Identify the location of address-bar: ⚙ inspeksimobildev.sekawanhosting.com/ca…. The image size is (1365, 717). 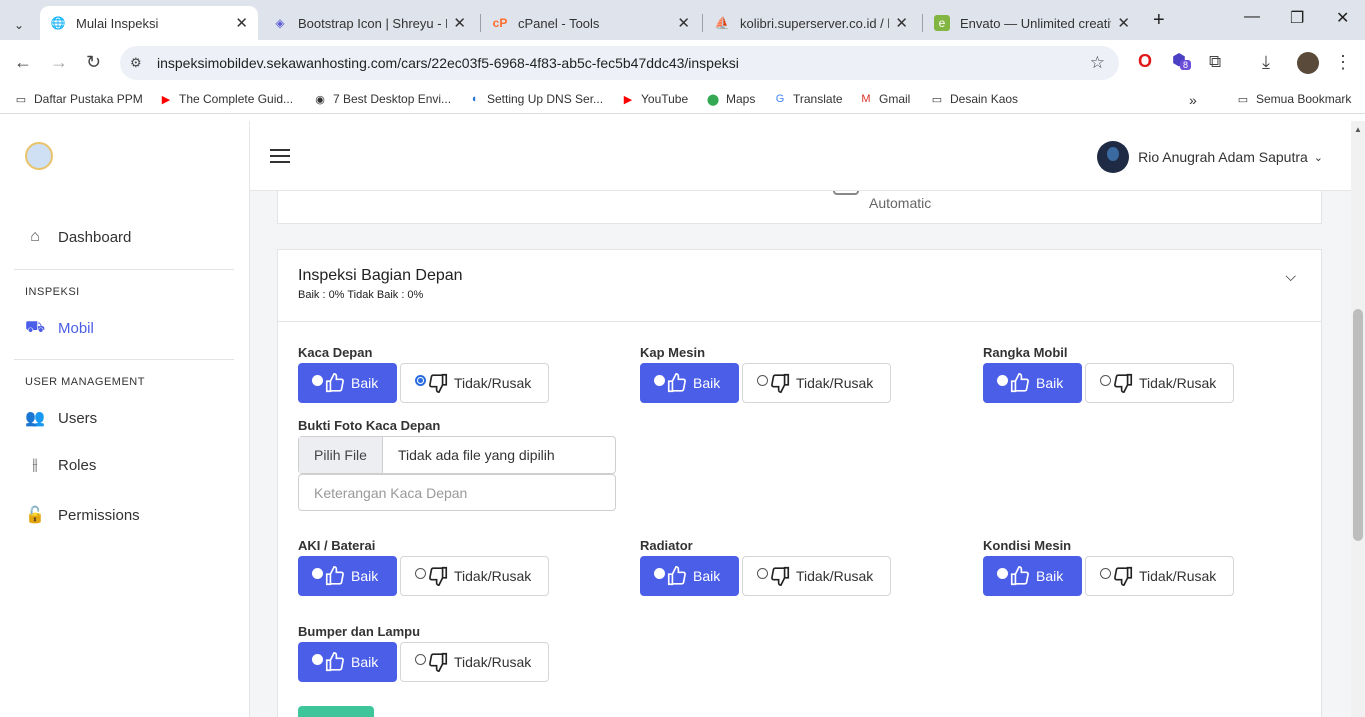
(619, 63).